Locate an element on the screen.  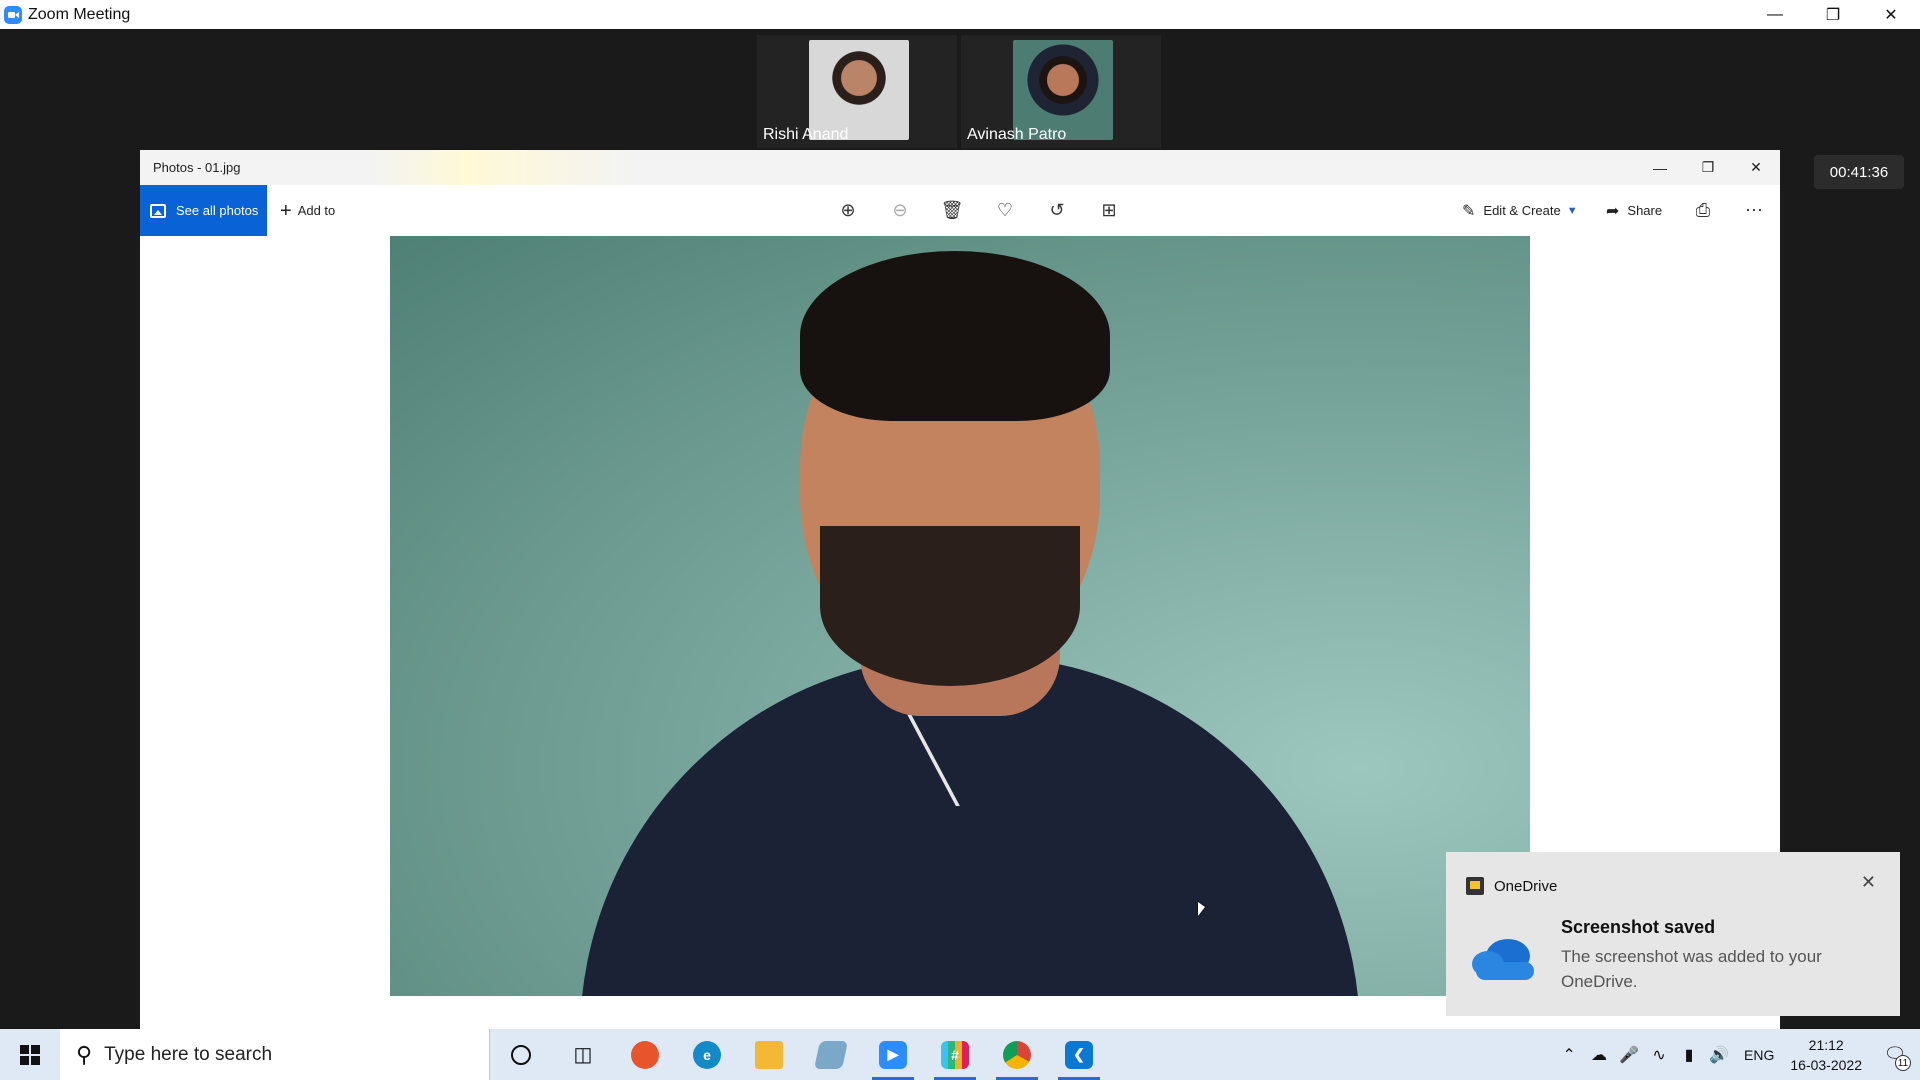
snip-sketch-icon is located at coordinates (645, 1054).